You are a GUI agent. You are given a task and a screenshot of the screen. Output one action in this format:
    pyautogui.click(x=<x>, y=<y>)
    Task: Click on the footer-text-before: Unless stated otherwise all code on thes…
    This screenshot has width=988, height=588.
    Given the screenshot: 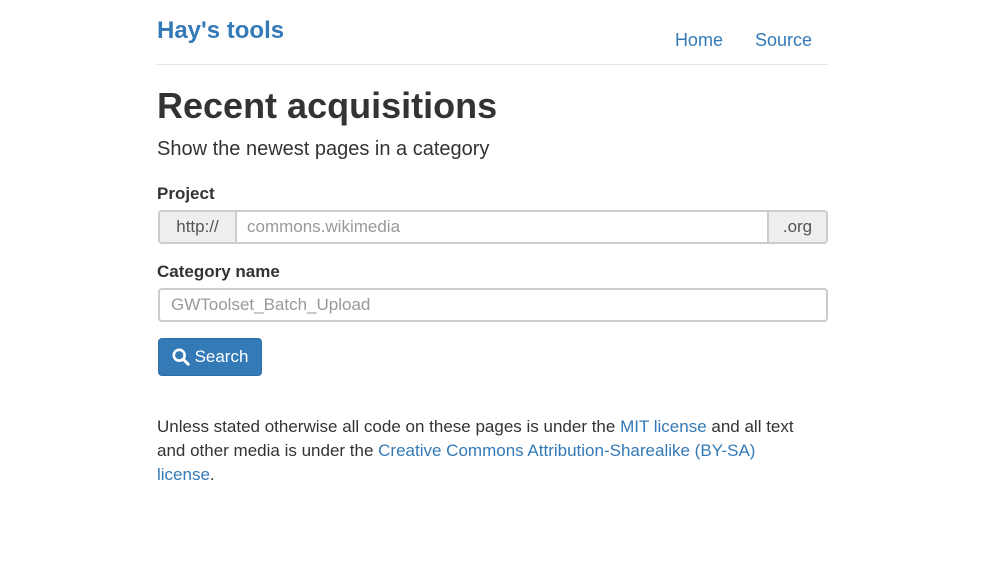 What is the action you would take?
    pyautogui.click(x=389, y=426)
    